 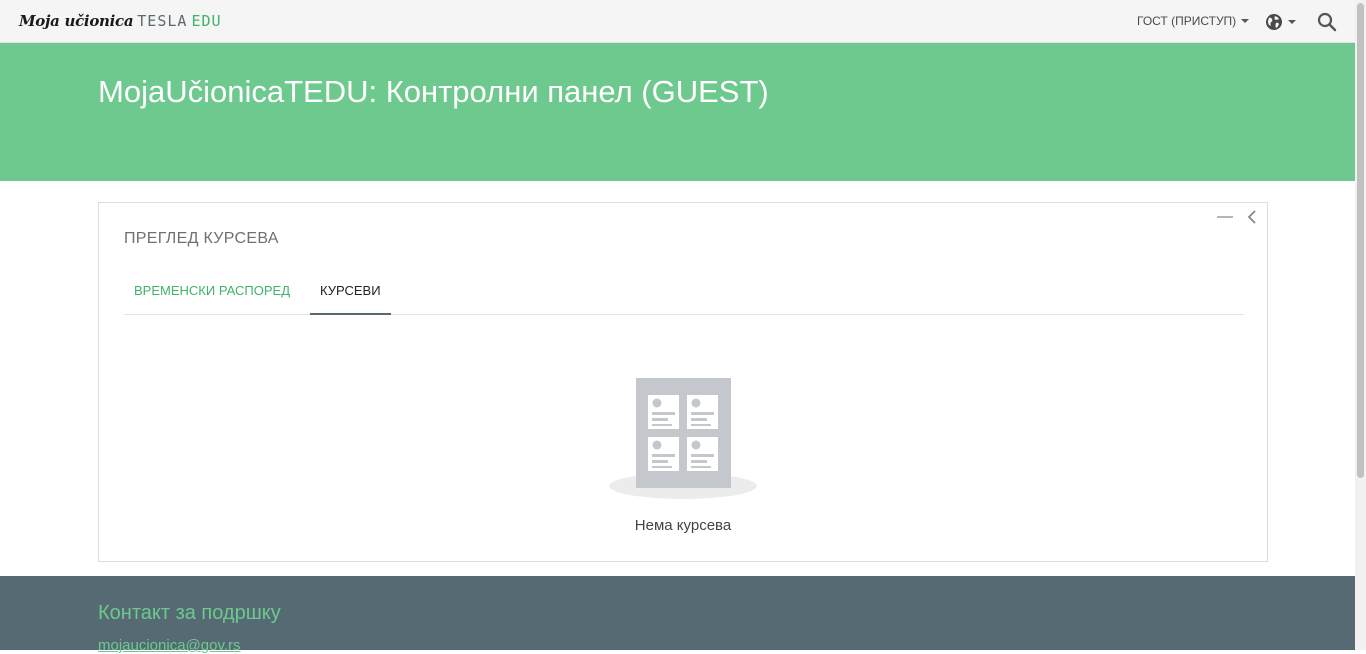 What do you see at coordinates (684, 293) in the screenshot?
I see `tab-bar: ВРЕМЕНСКИ РАСПОРЕД КУРСЕВИ` at bounding box center [684, 293].